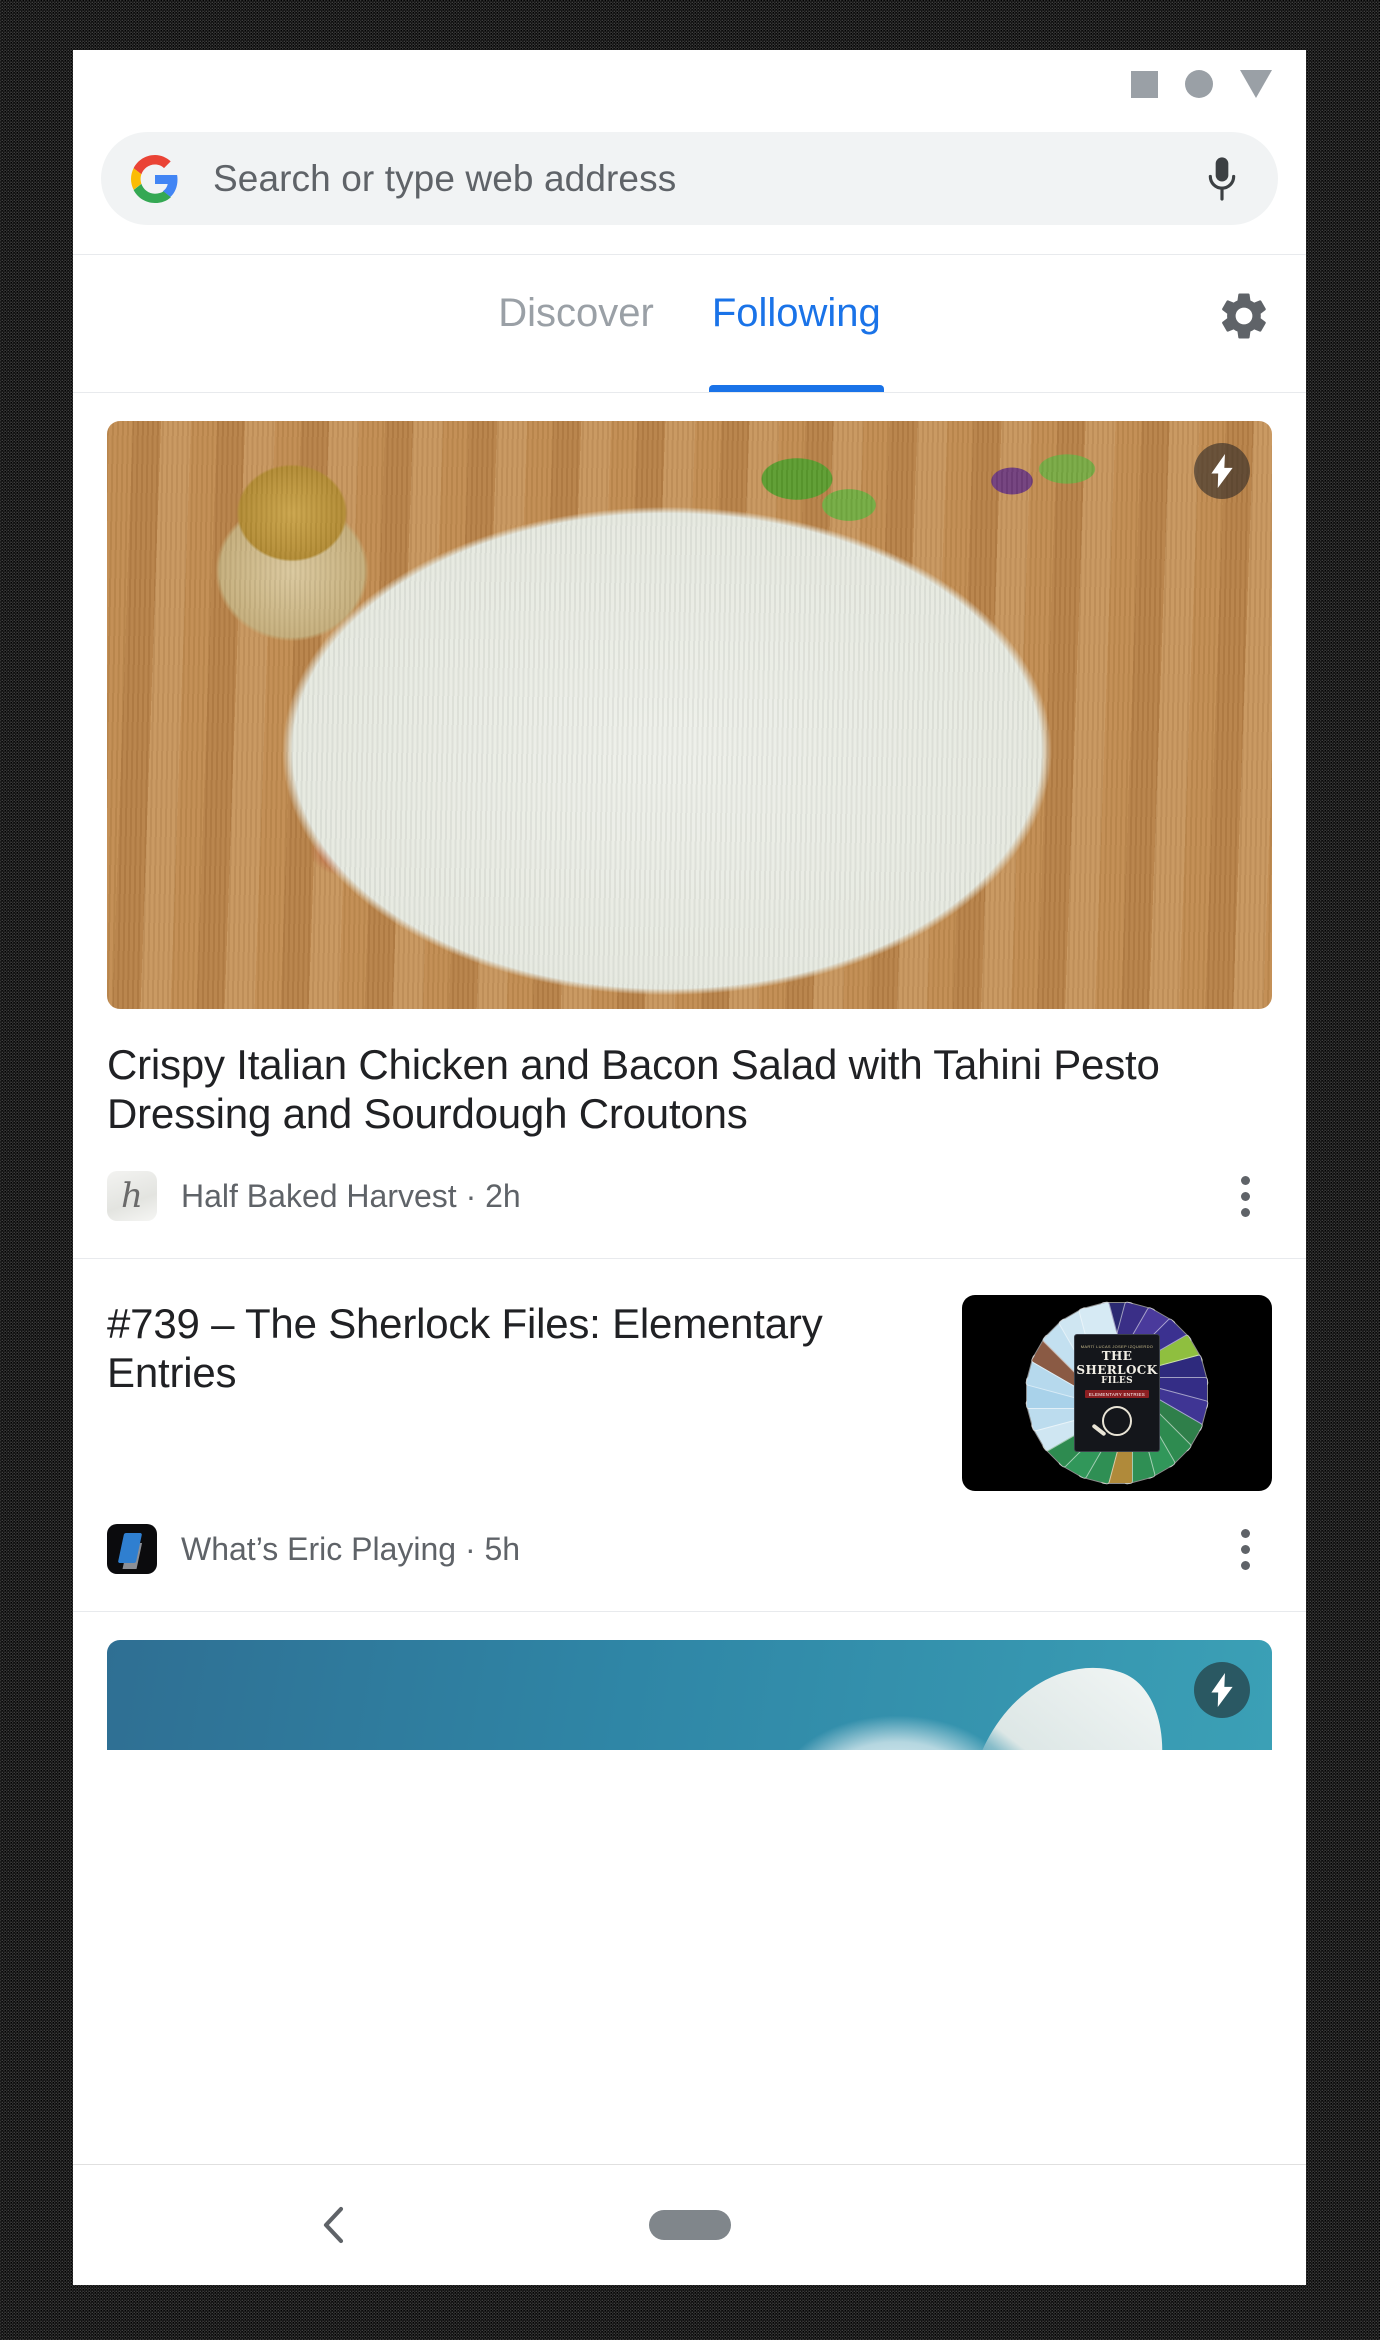 The height and width of the screenshot is (2340, 1380). What do you see at coordinates (1256, 84) in the screenshot?
I see `triangle-down-icon` at bounding box center [1256, 84].